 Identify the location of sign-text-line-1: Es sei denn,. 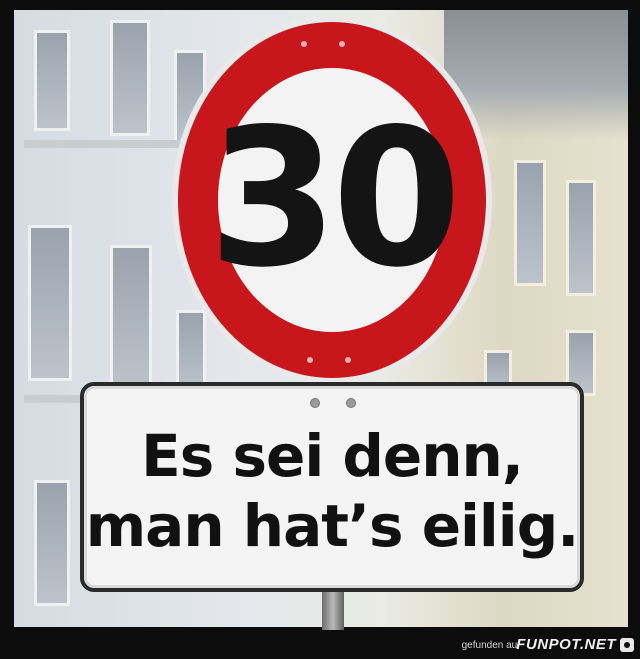
(332, 456).